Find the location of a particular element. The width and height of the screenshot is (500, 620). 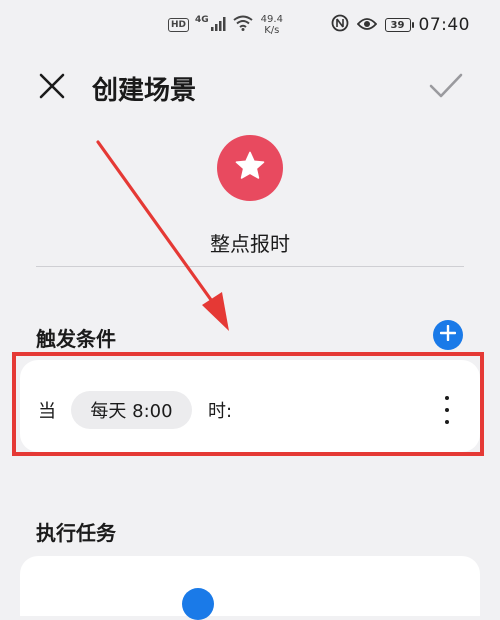

hd-badge: HD is located at coordinates (179, 25).